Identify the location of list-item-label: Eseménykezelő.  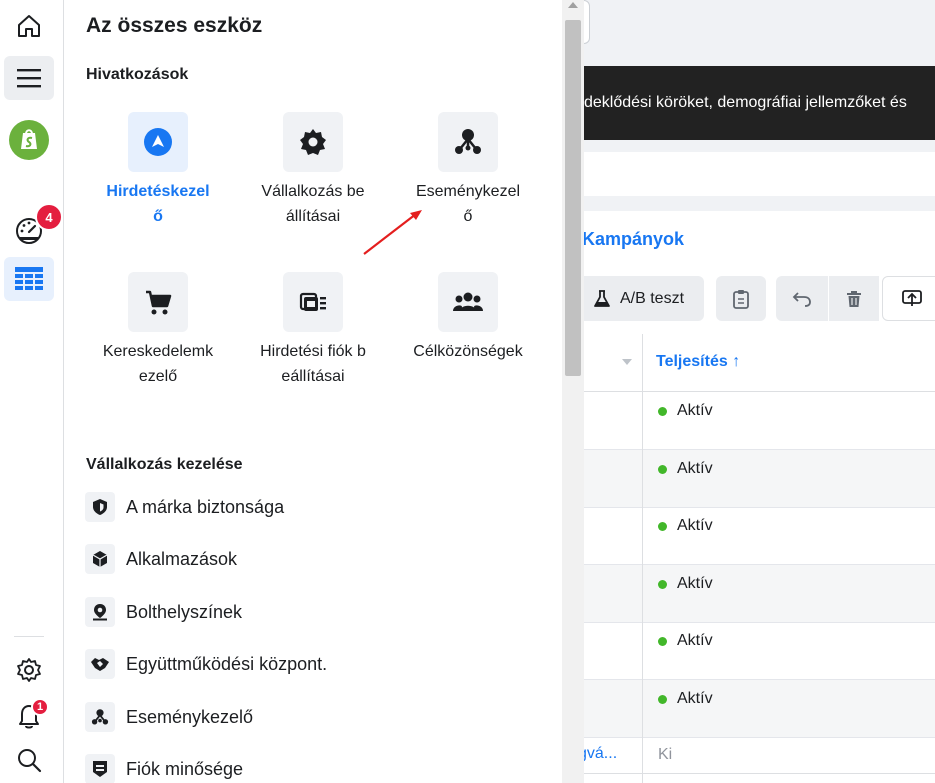
(190, 716).